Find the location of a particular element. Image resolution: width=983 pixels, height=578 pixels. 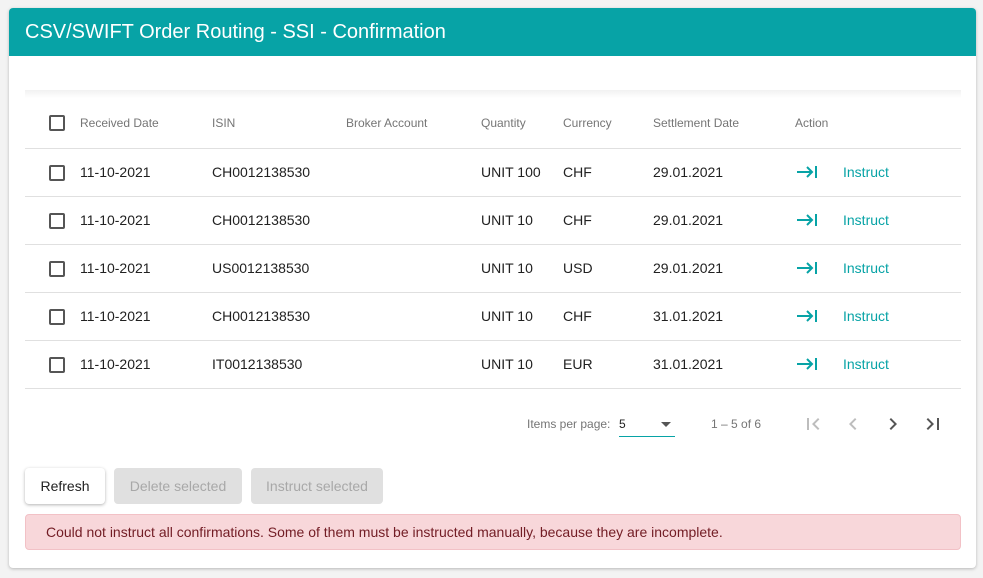

cell-currency: EUR is located at coordinates (578, 364).